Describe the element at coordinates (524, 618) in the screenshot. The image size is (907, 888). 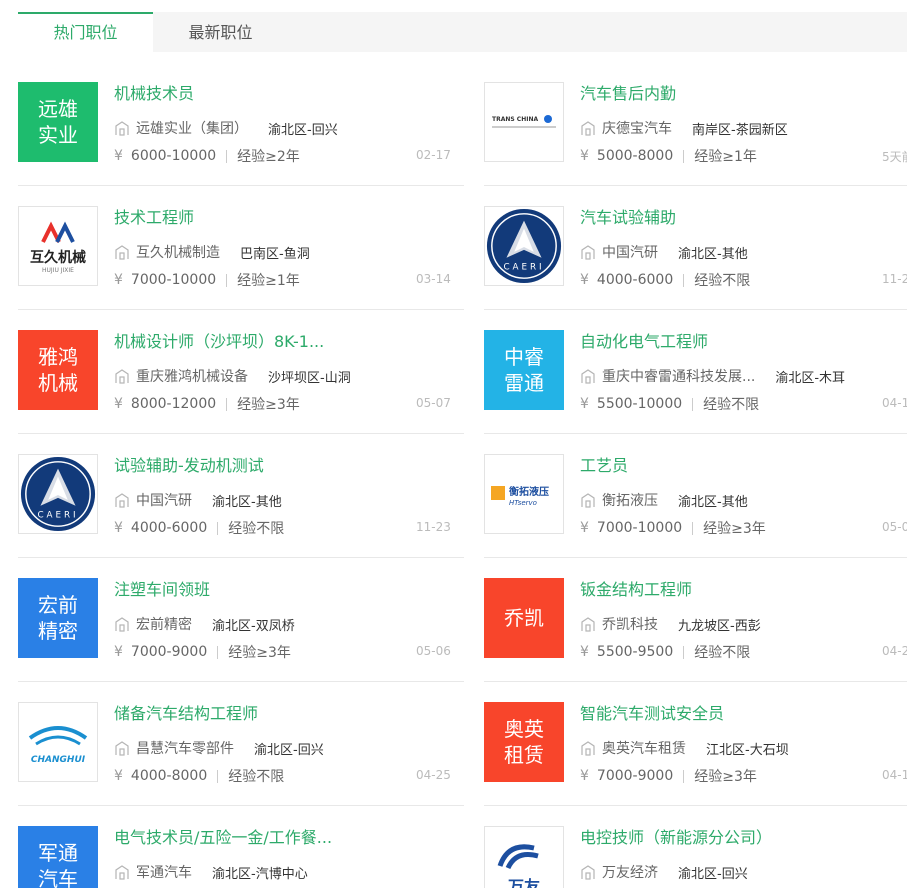
I see `company-logo: 乔凯` at that location.